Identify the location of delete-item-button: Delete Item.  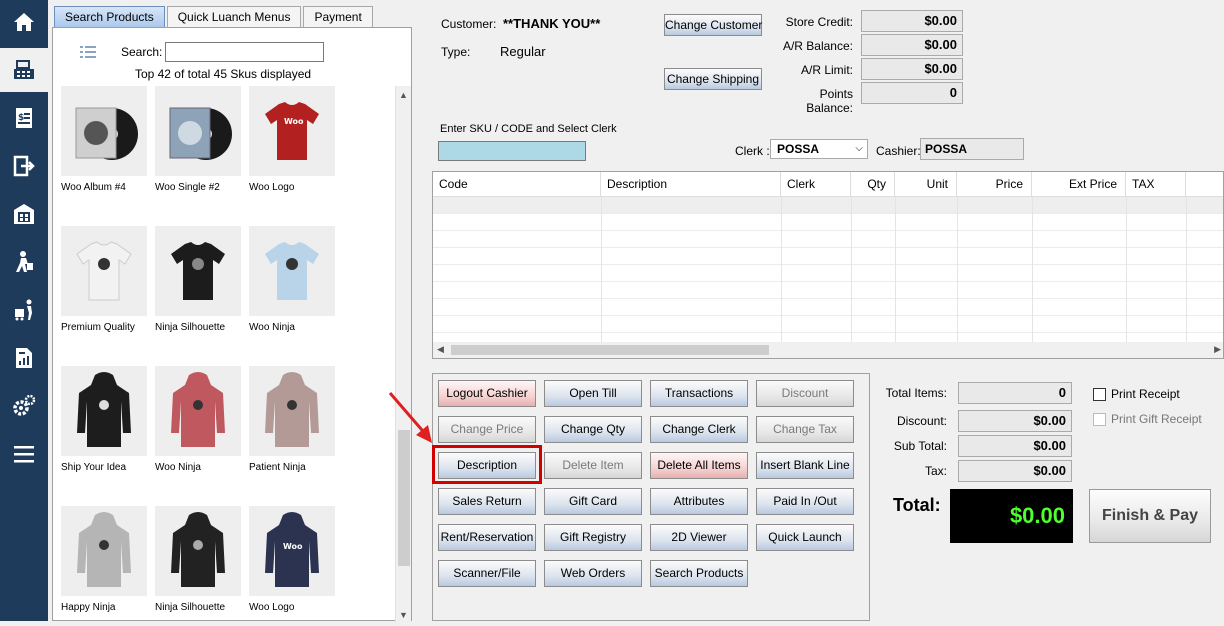
(593, 465).